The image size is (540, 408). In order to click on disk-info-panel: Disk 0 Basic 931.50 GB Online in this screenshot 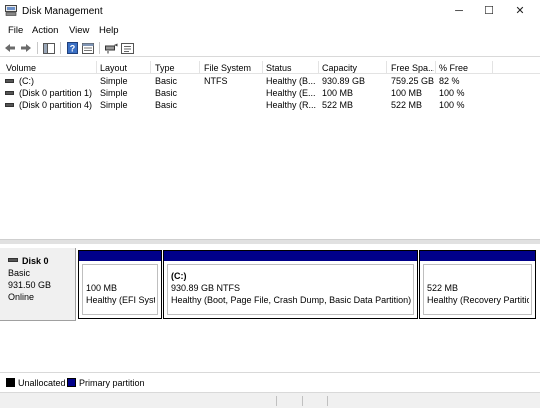, I will do `click(38, 284)`.